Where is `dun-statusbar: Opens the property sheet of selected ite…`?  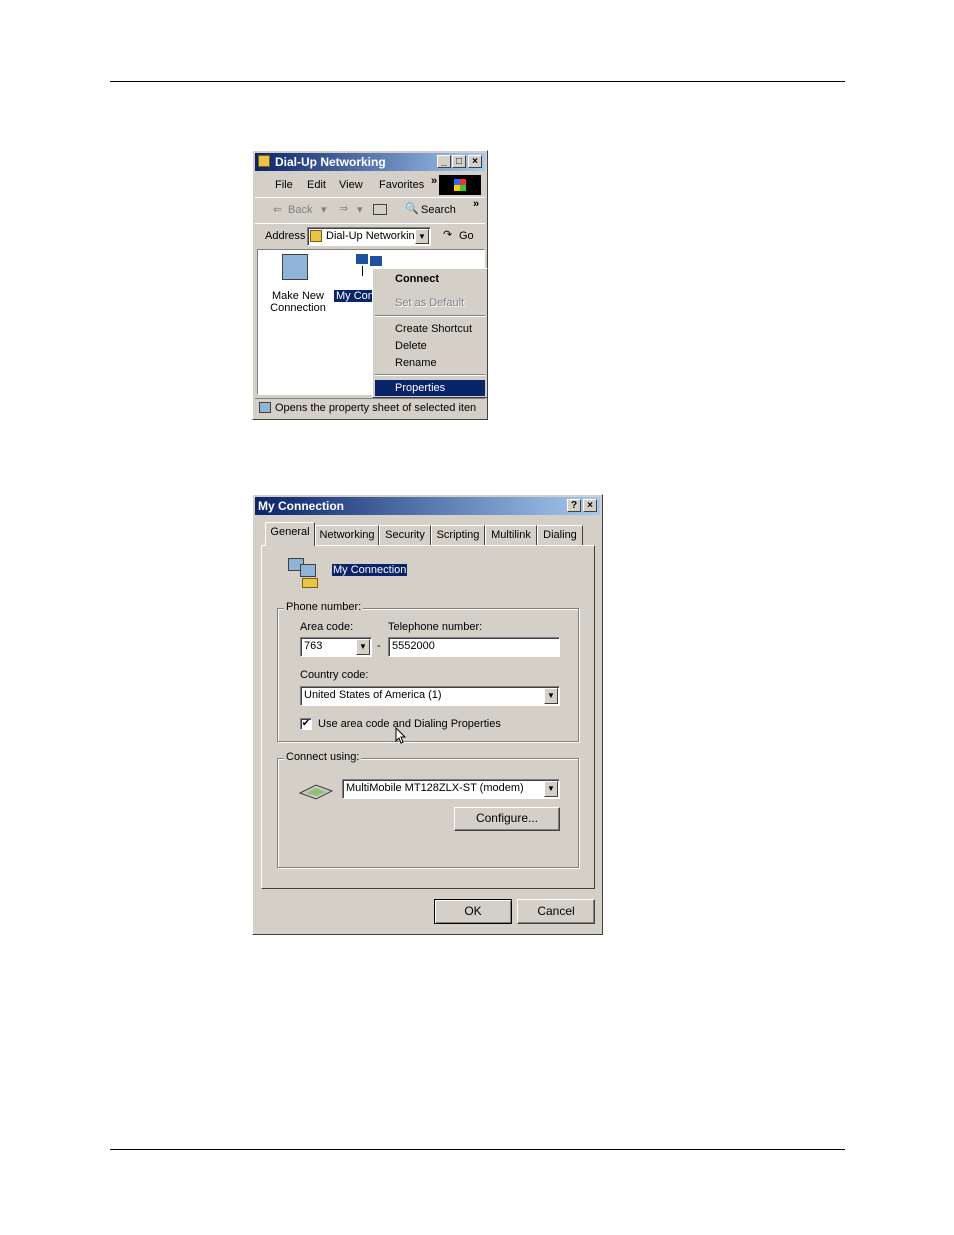
dun-statusbar: Opens the property sheet of selected ite… is located at coordinates (370, 407).